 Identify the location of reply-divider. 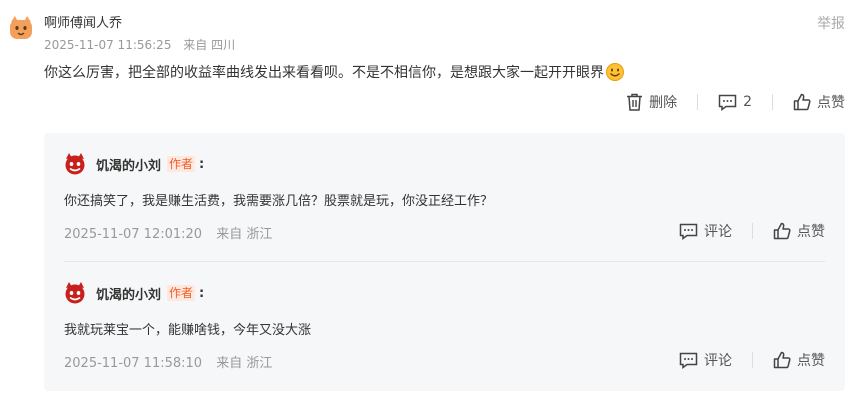
(444, 261).